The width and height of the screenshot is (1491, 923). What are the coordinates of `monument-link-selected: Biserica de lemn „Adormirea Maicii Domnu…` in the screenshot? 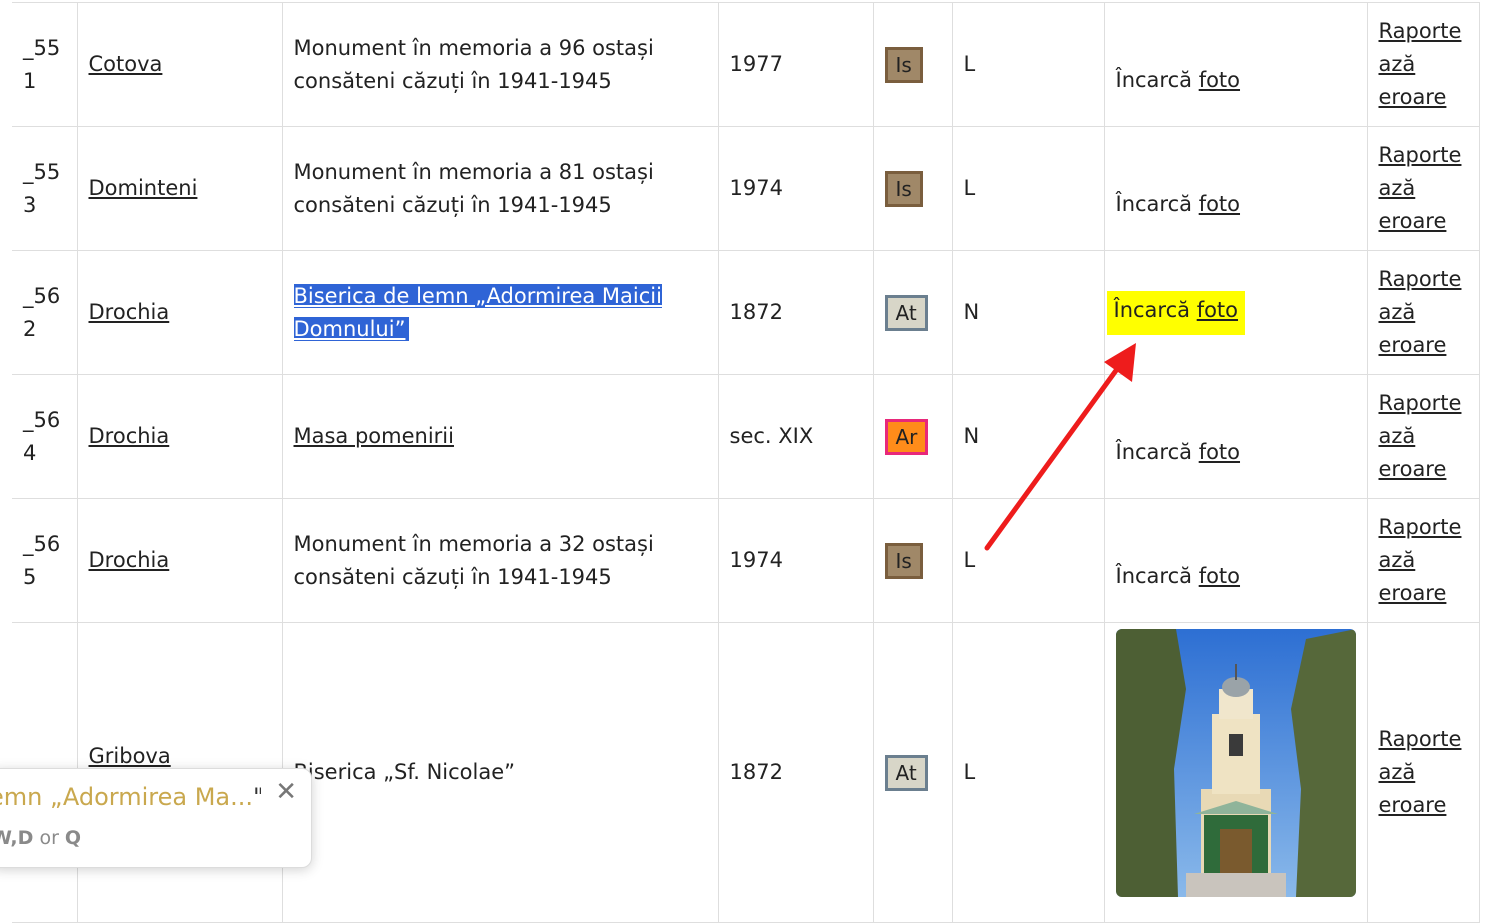 It's located at (477, 312).